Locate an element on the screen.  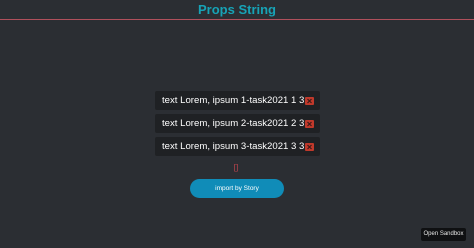
list-item-text: text Lorem, ipsum 1-task2021 1 31 is located at coordinates (233, 100).